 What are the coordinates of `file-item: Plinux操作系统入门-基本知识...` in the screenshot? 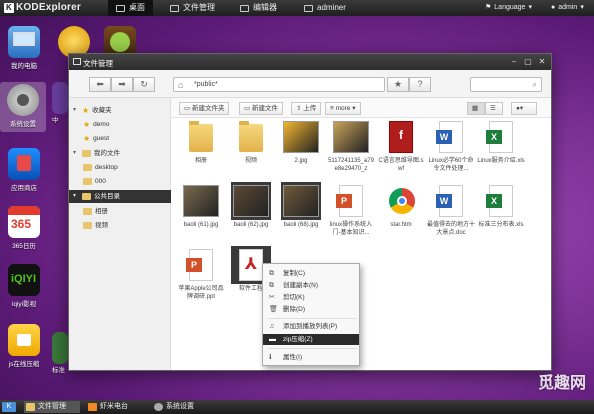 It's located at (351, 209).